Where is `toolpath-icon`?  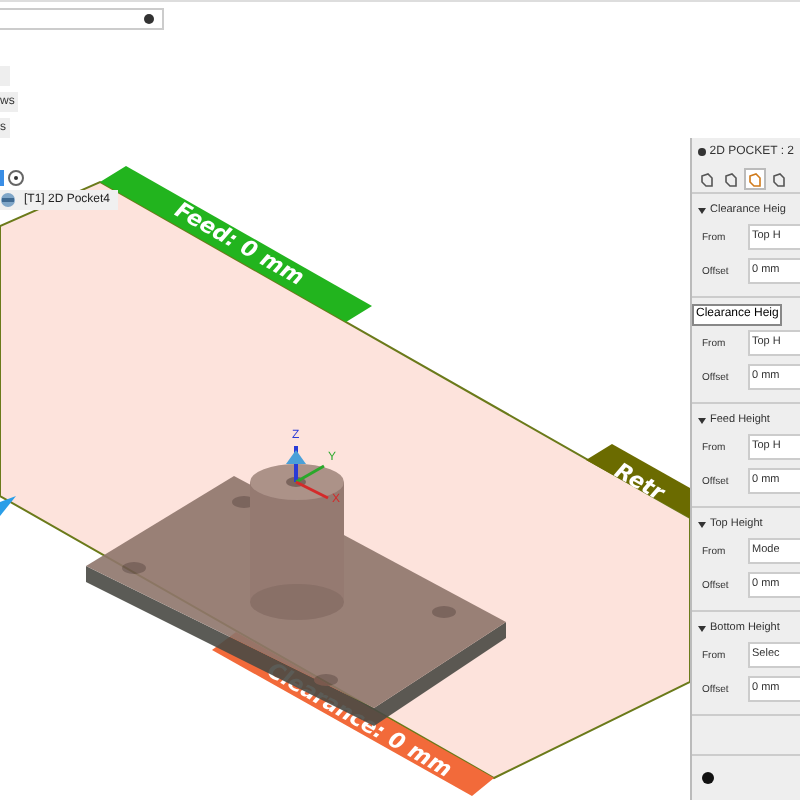 toolpath-icon is located at coordinates (8, 200).